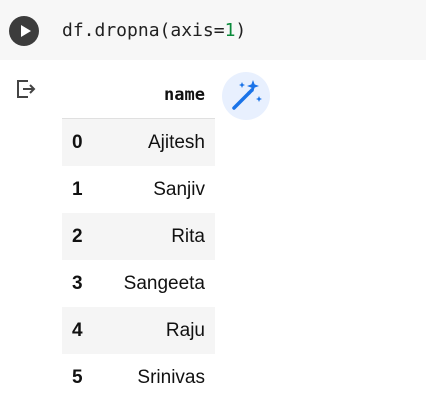 The image size is (426, 406). Describe the element at coordinates (164, 142) in the screenshot. I see `row-value: Ajitesh` at that location.